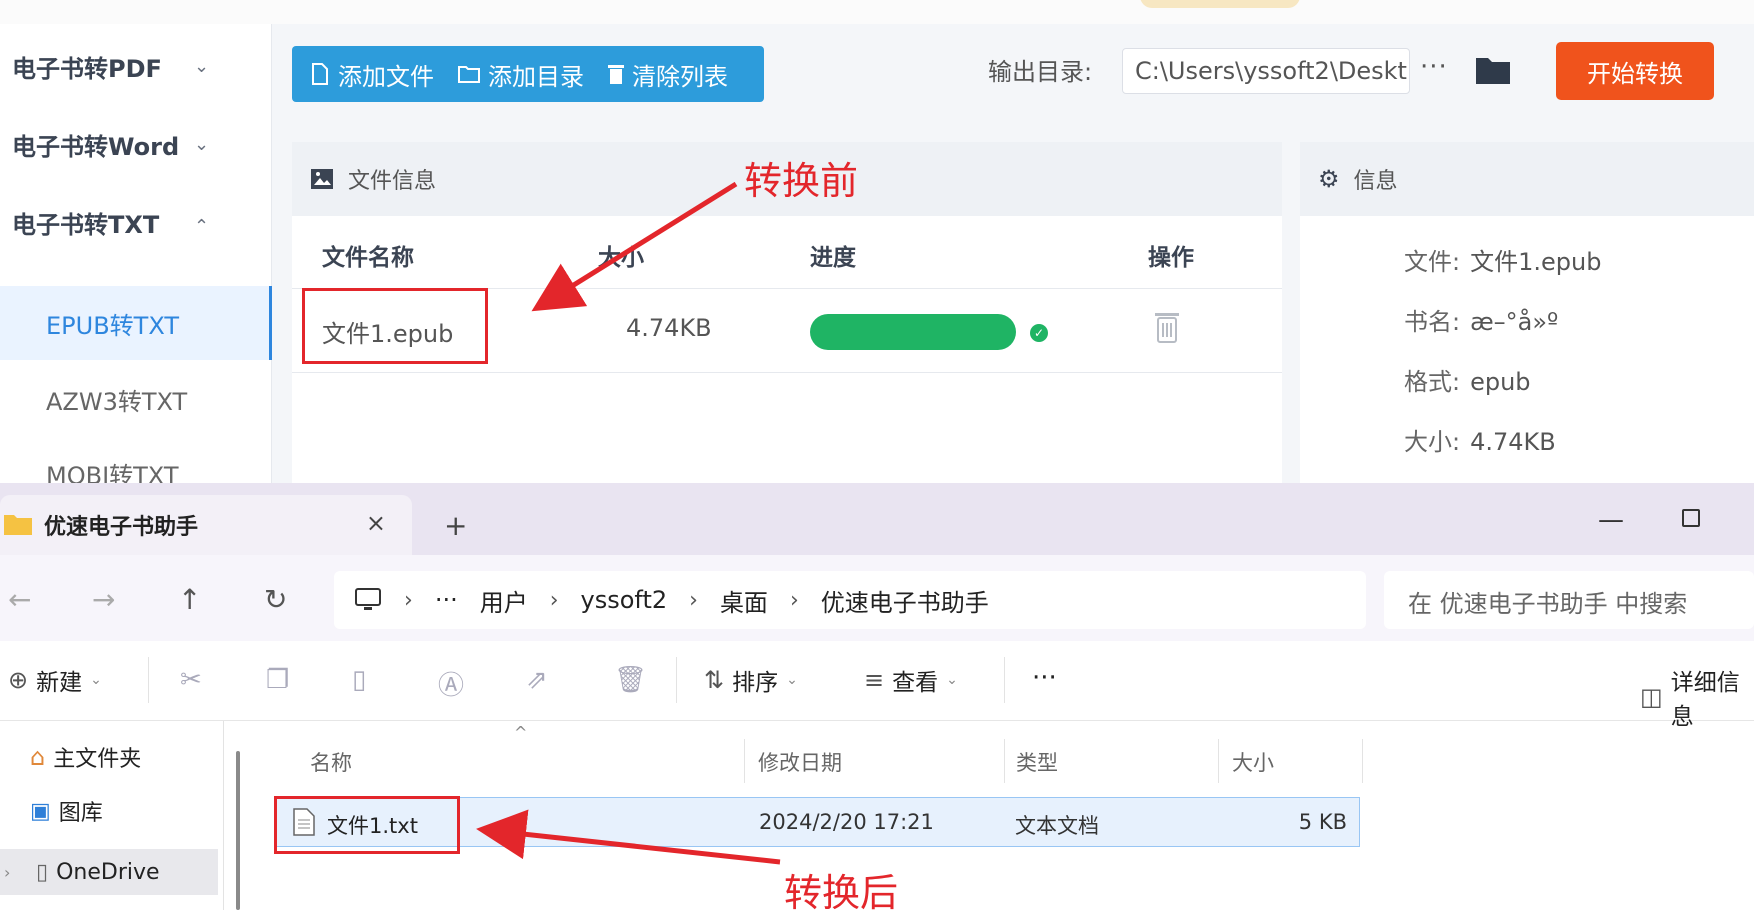 The height and width of the screenshot is (910, 1754). What do you see at coordinates (800, 762) in the screenshot?
I see `column-header-modified: 修改日期` at bounding box center [800, 762].